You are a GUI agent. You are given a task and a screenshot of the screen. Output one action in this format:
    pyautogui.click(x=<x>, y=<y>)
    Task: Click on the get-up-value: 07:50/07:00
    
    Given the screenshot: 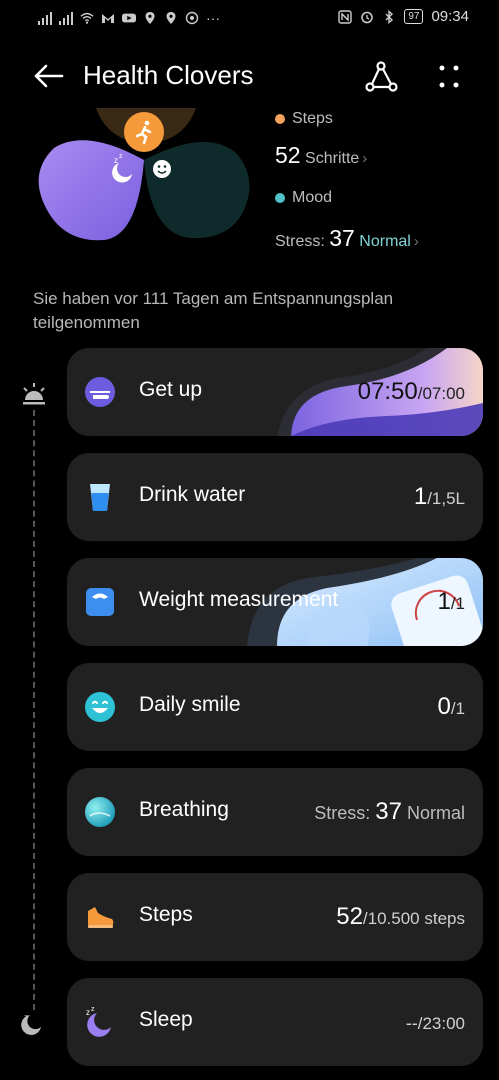 What is the action you would take?
    pyautogui.click(x=411, y=391)
    